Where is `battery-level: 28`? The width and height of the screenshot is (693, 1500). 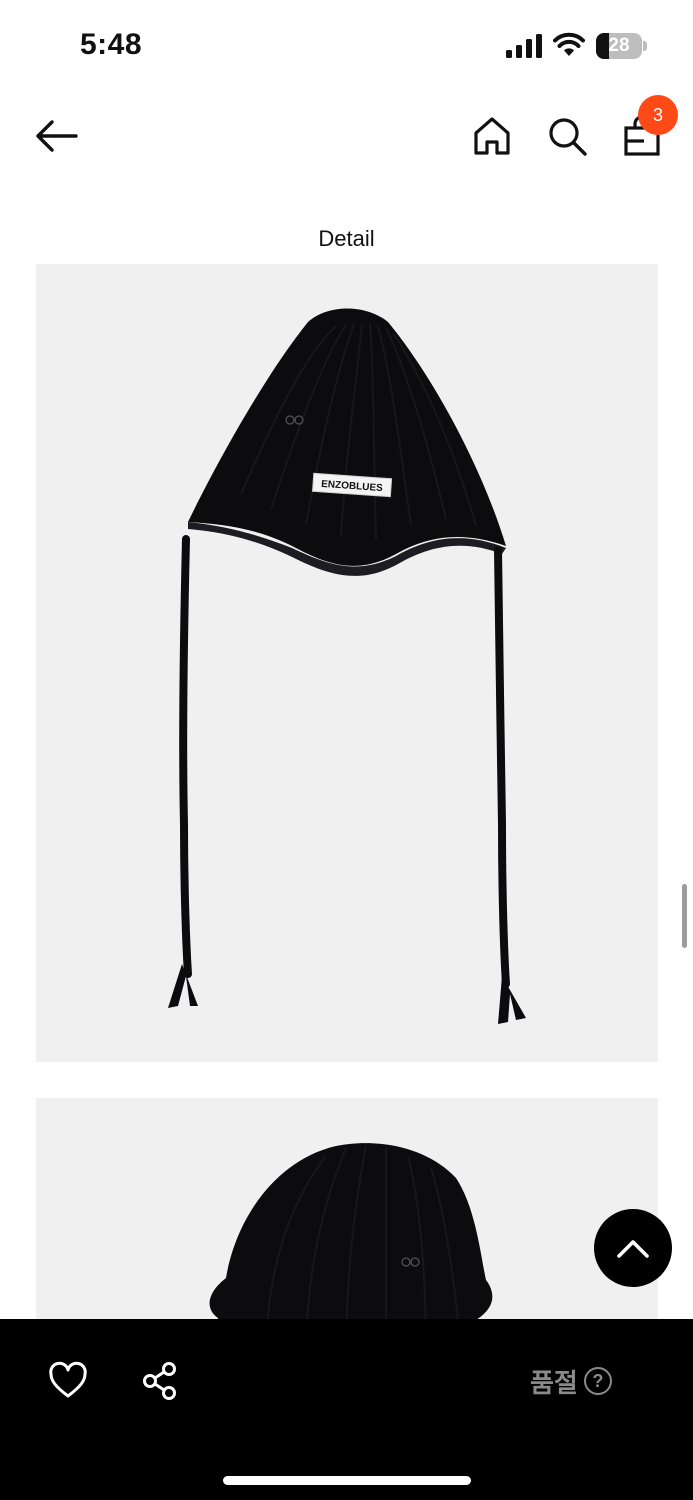
battery-level: 28 is located at coordinates (619, 45).